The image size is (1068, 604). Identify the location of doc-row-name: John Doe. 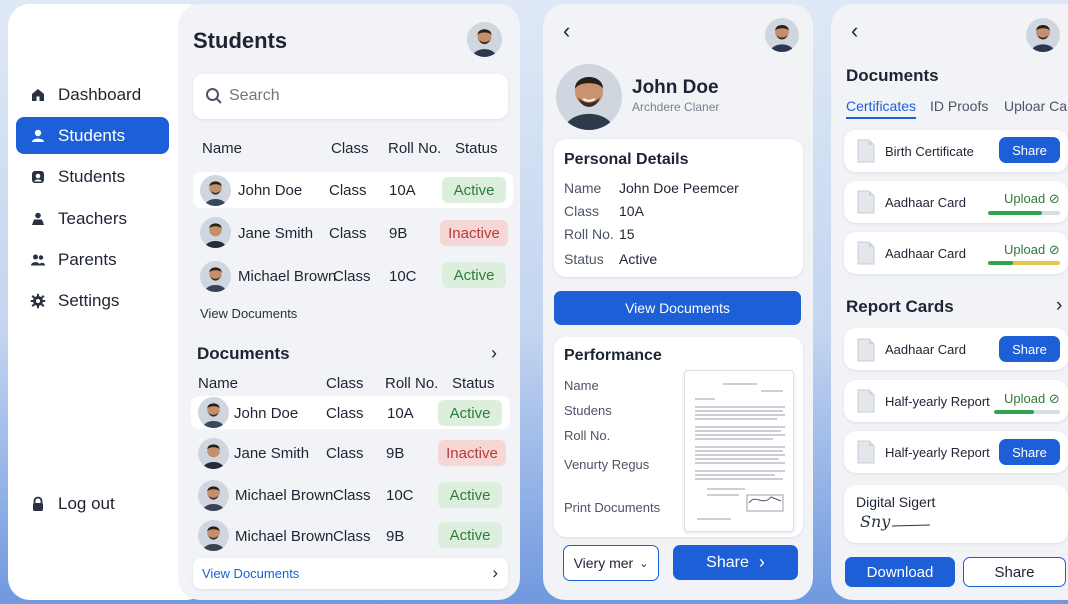
(266, 413).